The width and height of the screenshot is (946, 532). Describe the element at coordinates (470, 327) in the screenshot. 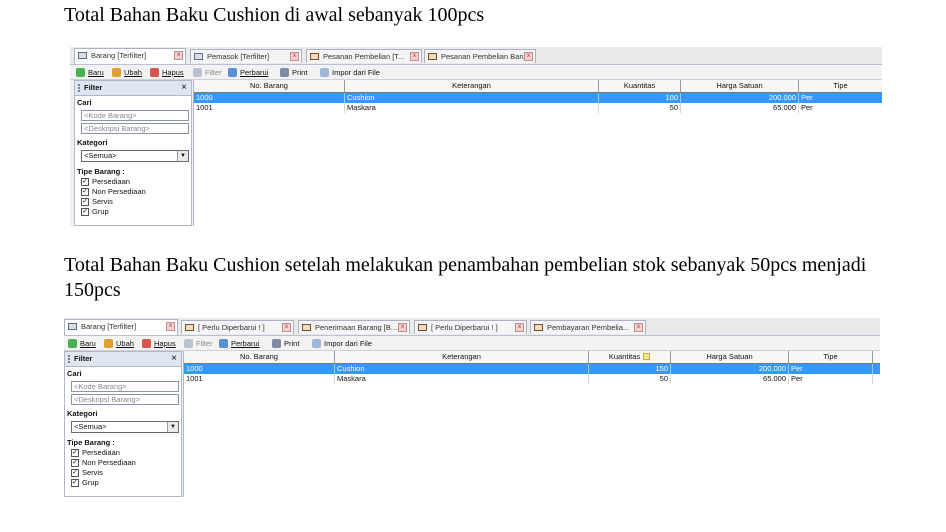

I see `tab-perlu-diperbarui-2: [ Perlu Diperbarui ! ] x` at that location.